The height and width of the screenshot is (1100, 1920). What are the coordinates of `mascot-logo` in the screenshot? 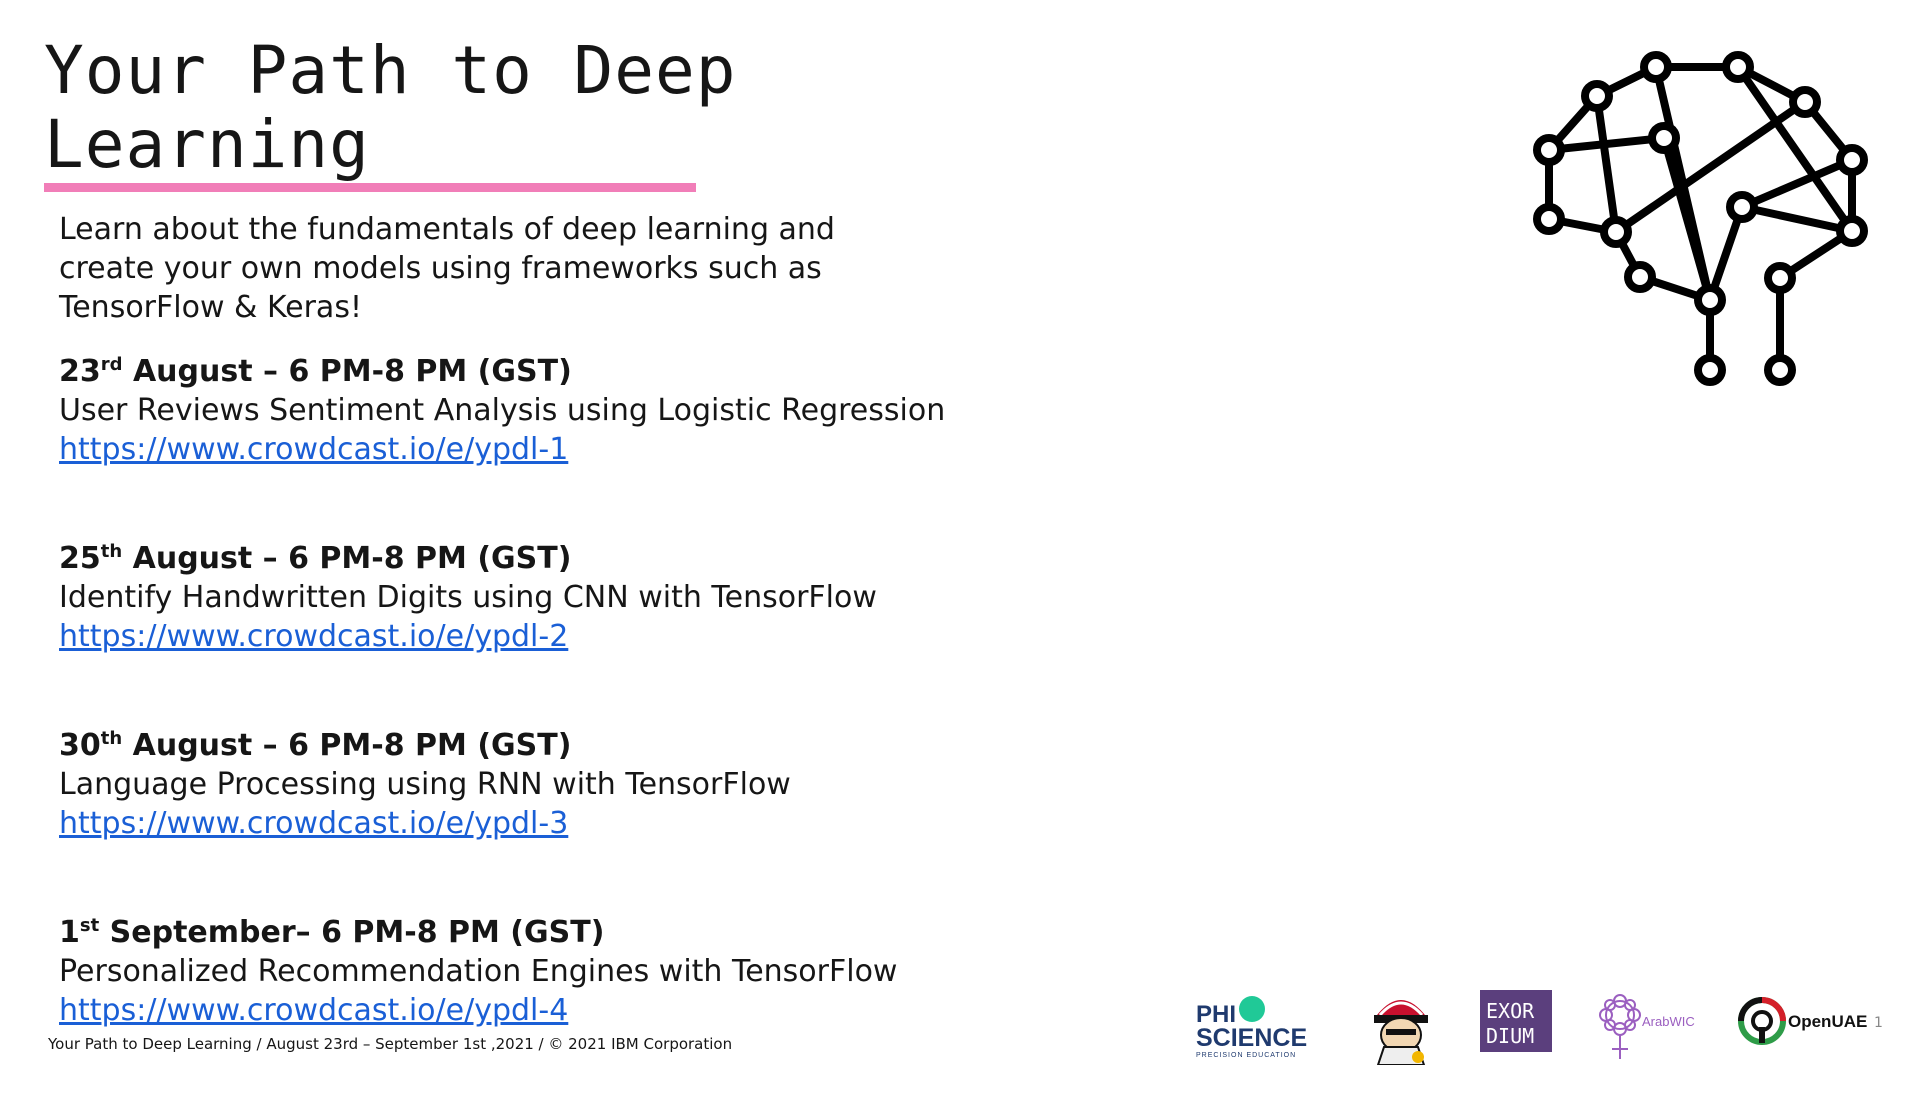 It's located at (1401, 1032).